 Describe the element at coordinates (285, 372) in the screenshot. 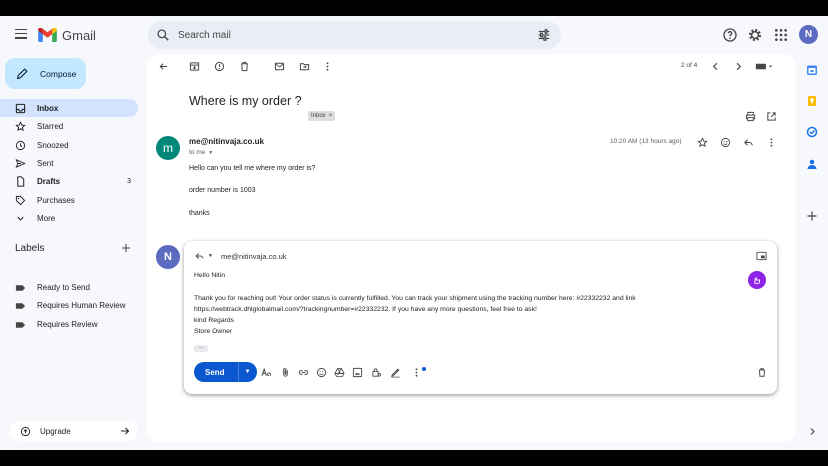

I see `attach-file-icon` at that location.